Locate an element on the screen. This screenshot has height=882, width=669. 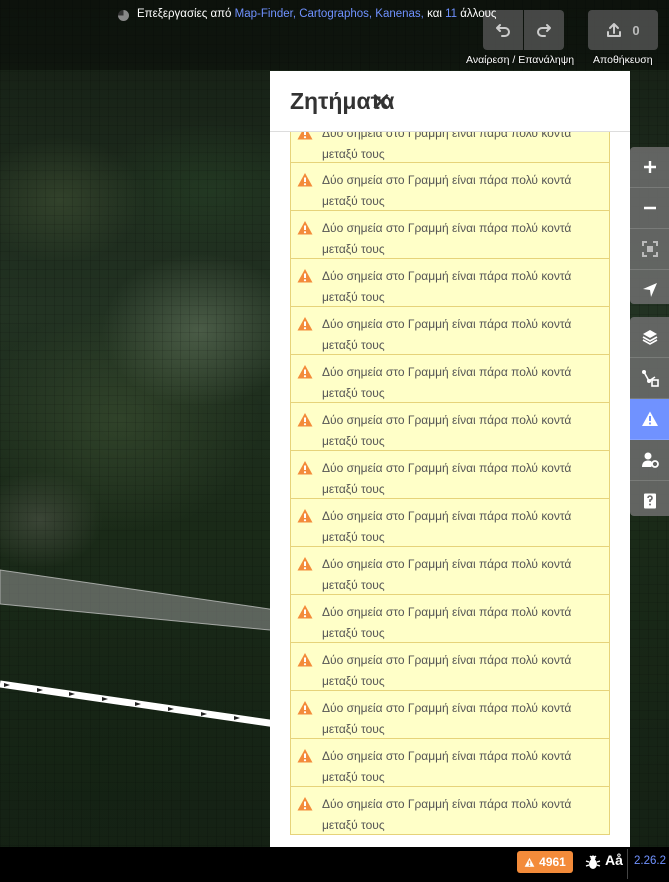
save-count: 0 is located at coordinates (636, 30).